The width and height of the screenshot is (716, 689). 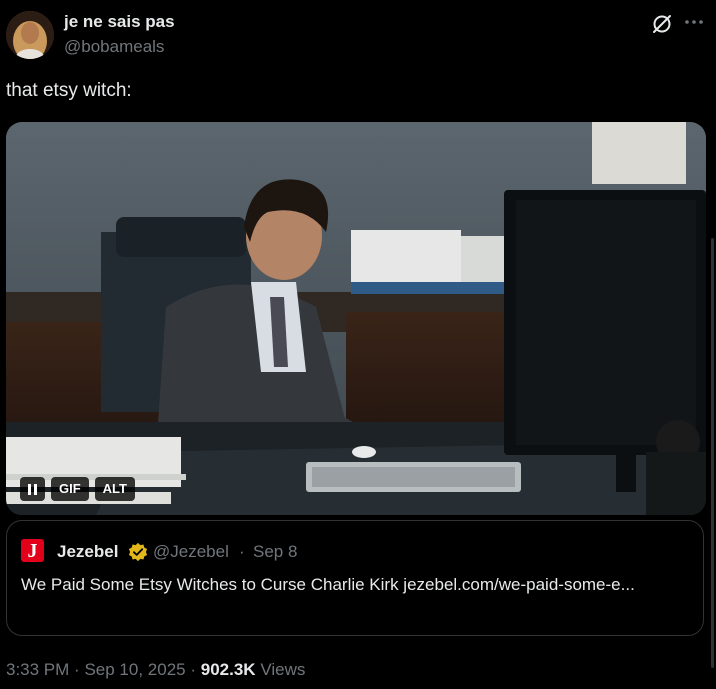 I want to click on media-controls: GIF ALT, so click(x=77, y=489).